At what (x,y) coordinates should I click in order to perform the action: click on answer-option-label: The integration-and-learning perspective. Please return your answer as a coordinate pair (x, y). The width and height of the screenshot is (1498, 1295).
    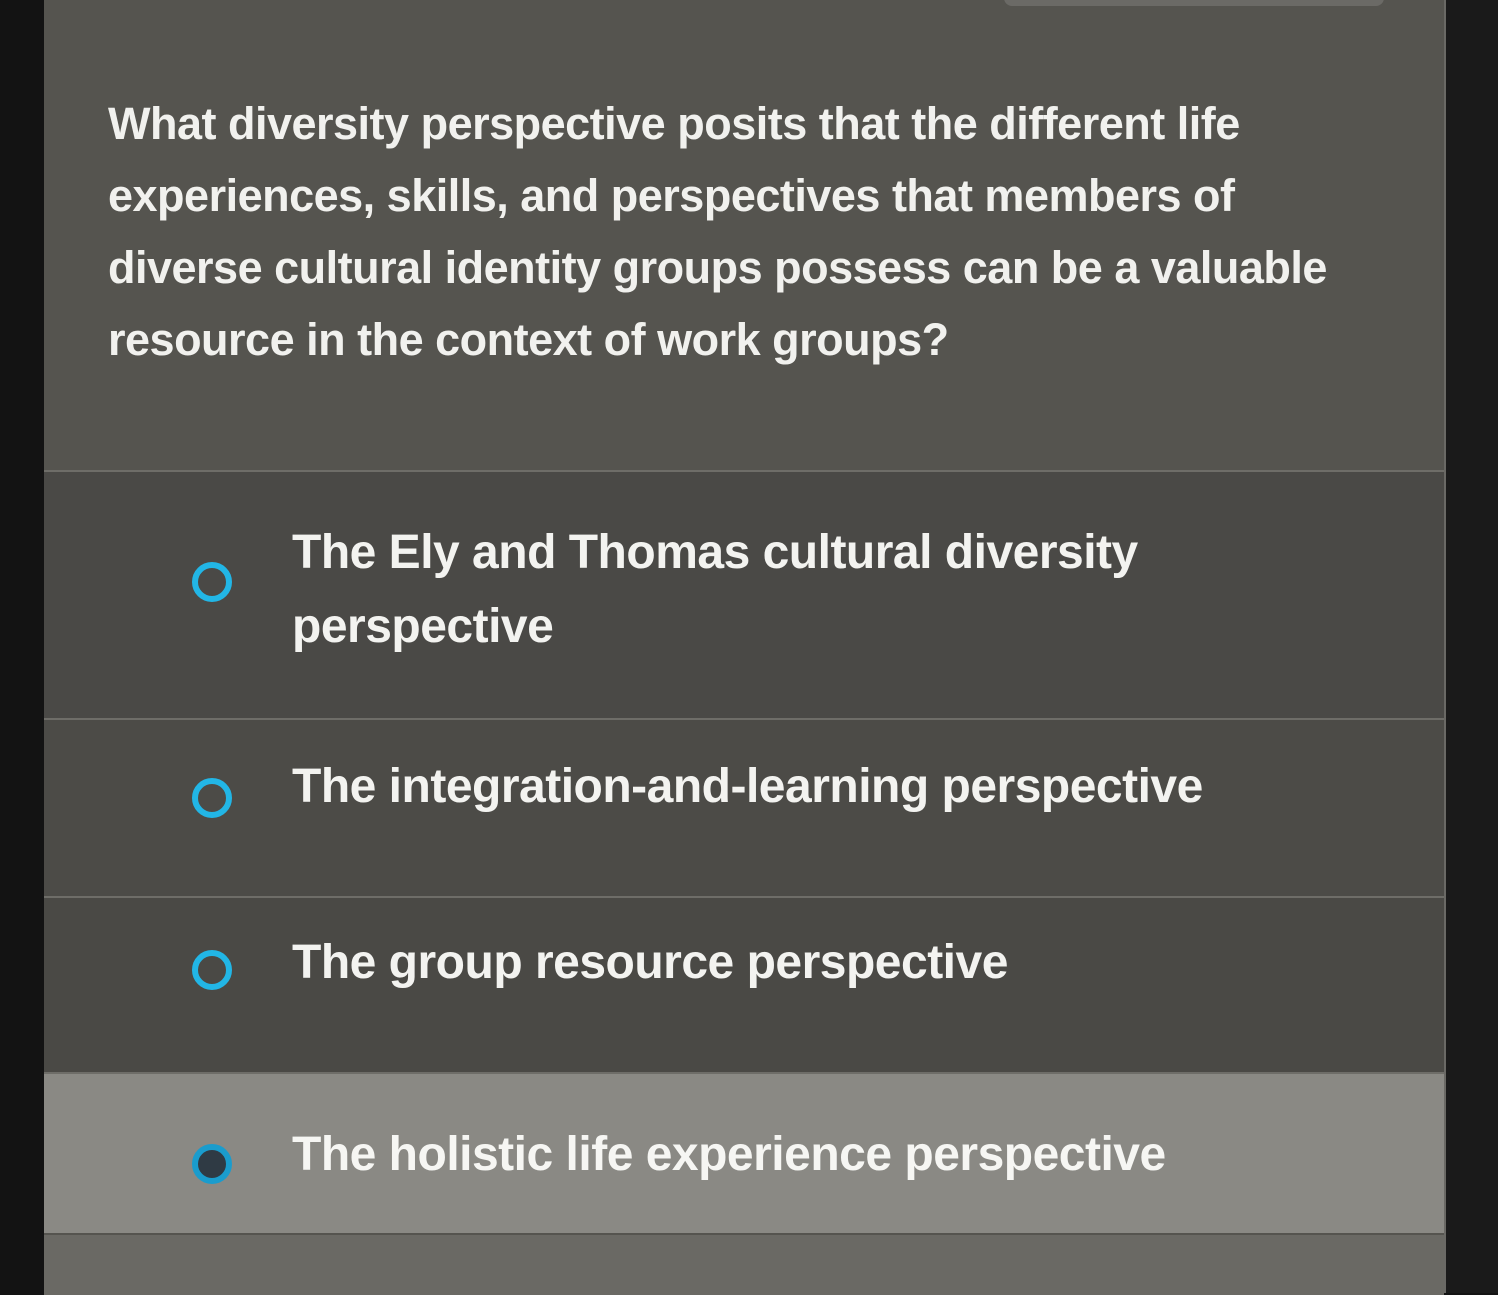
    Looking at the image, I should click on (747, 786).